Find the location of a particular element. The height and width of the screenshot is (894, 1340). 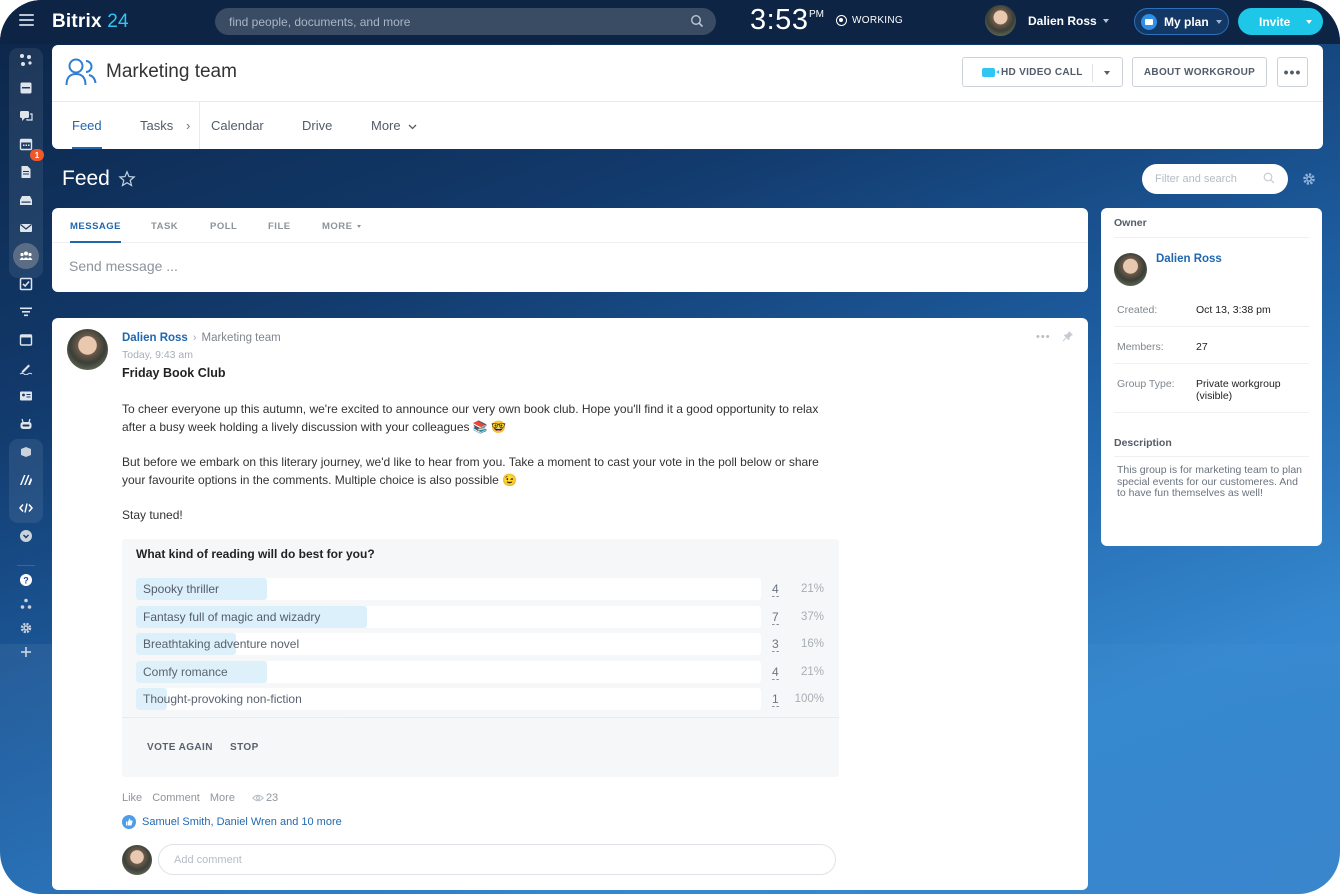

send-message-input is located at coordinates (519, 266).